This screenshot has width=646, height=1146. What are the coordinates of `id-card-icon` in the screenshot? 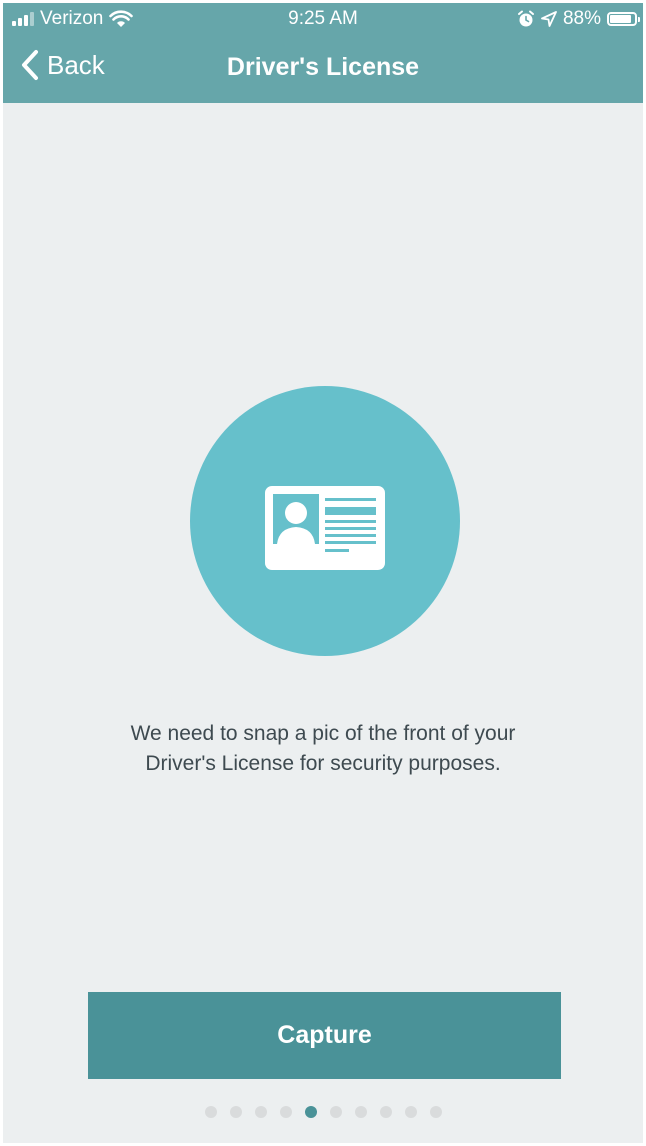 It's located at (325, 528).